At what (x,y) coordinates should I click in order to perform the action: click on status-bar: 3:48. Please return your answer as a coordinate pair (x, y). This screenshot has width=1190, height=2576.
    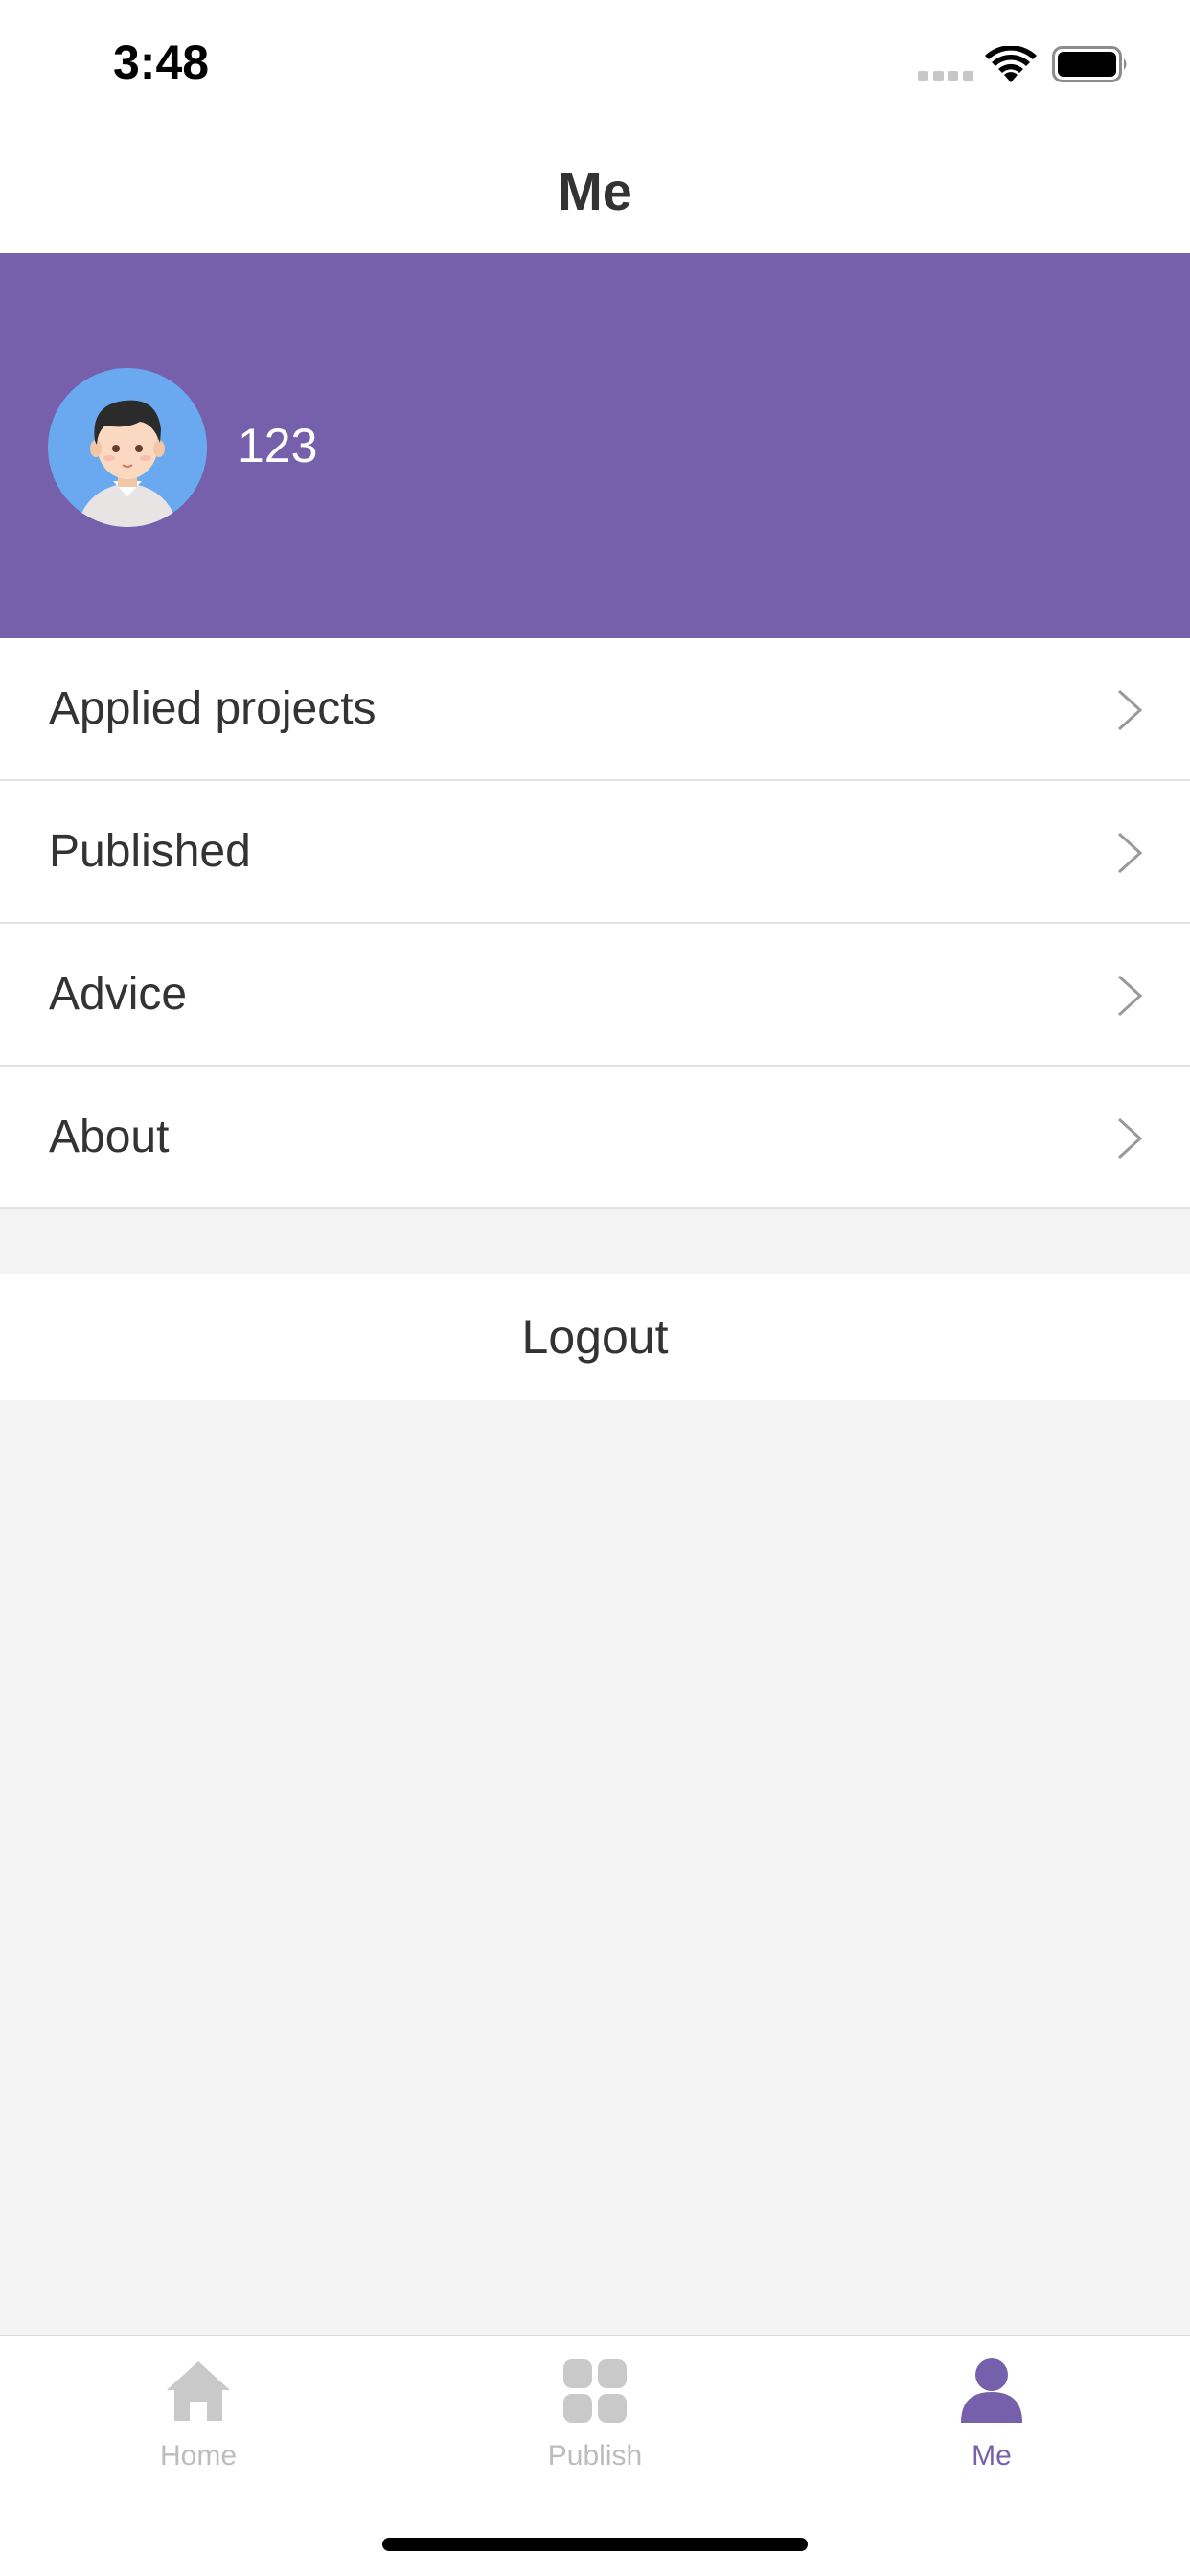
    Looking at the image, I should click on (595, 64).